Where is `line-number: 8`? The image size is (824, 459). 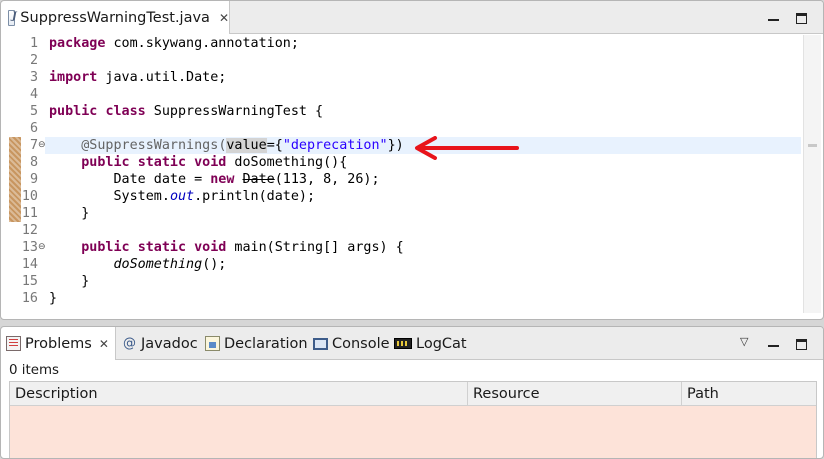
line-number: 8 is located at coordinates (33, 162).